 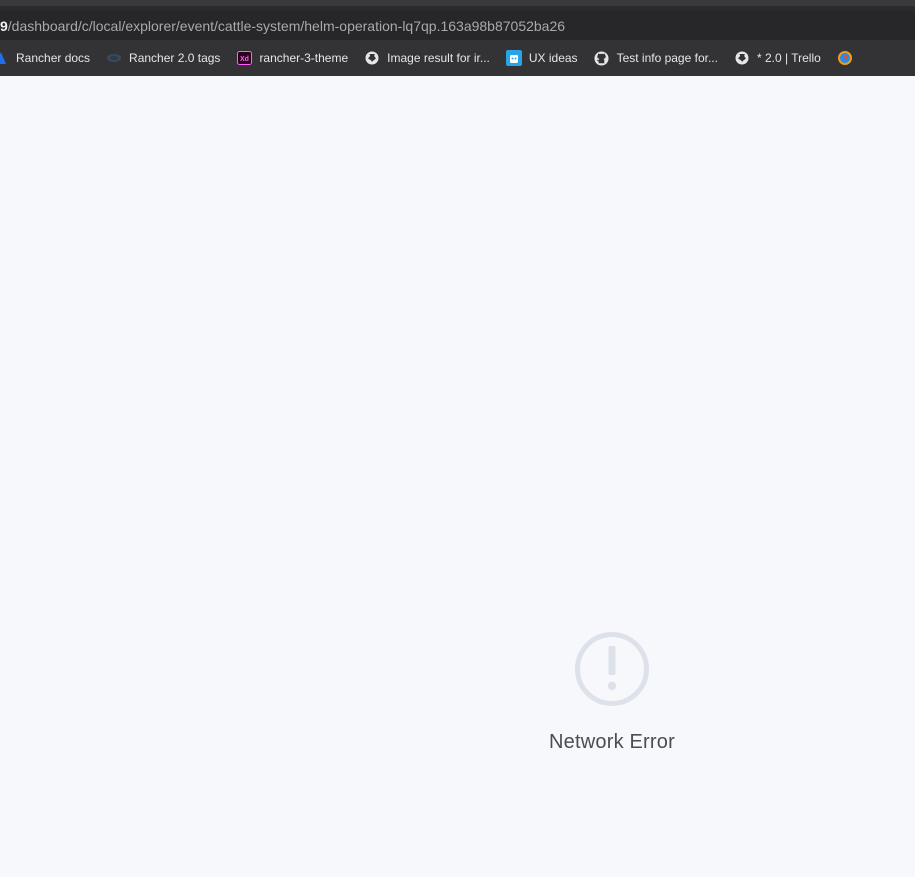 I want to click on bookmark-trello: * 2.0 | Trello, so click(x=777, y=58).